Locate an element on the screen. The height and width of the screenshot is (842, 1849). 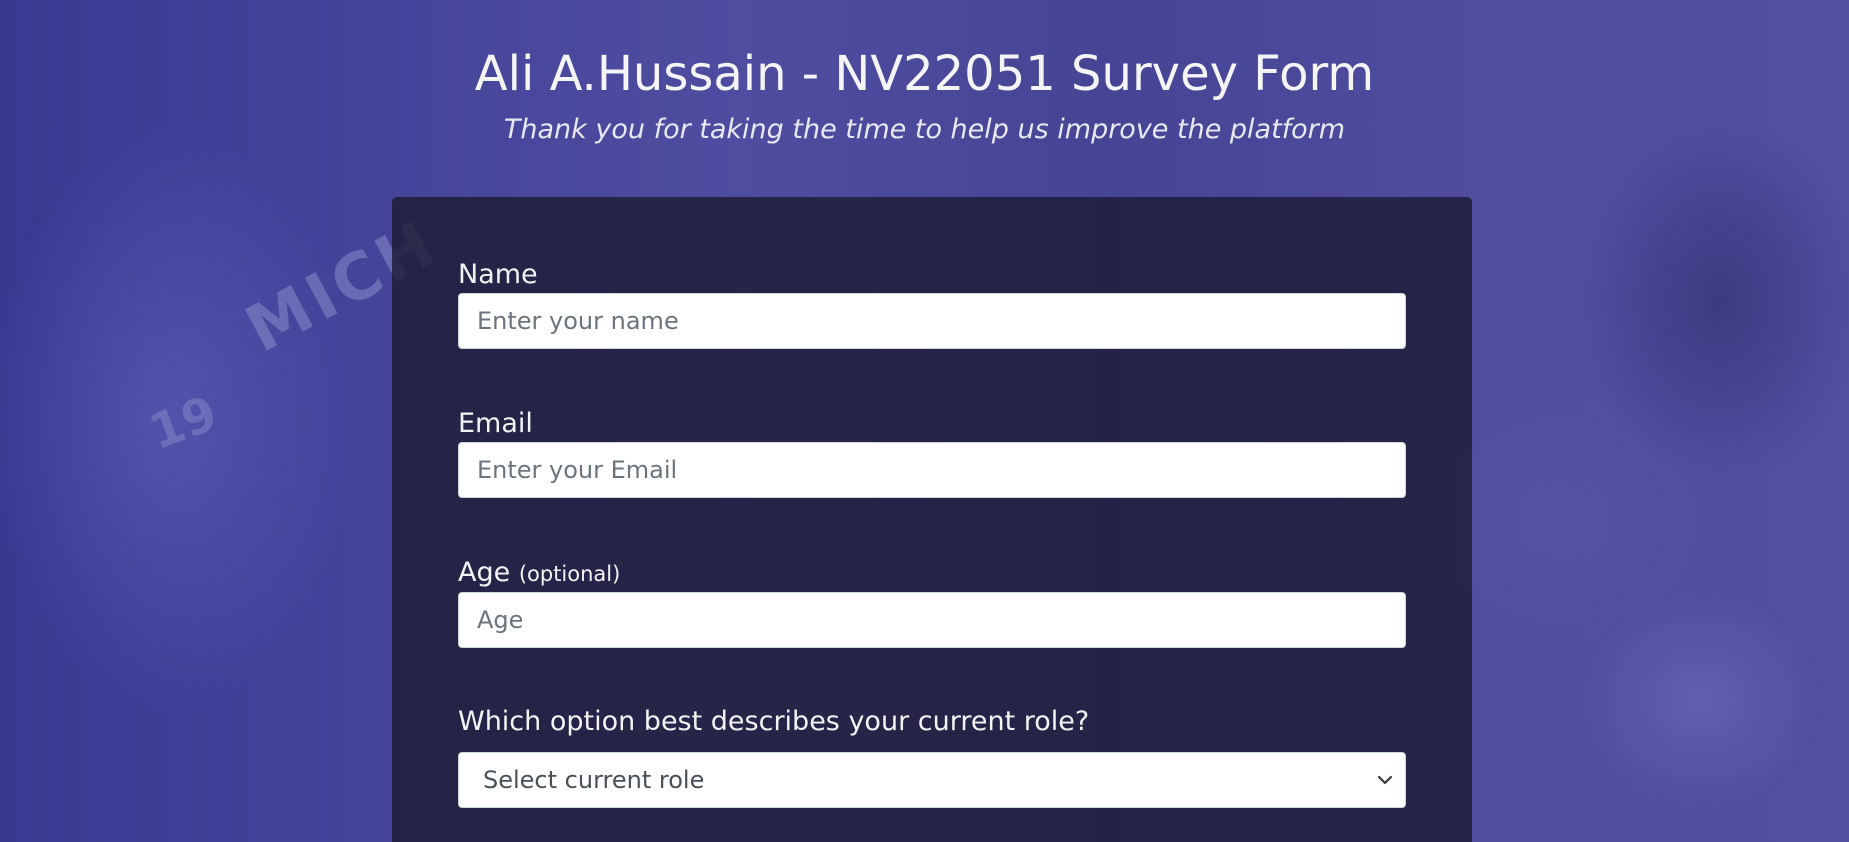
email-label-text: Email is located at coordinates (495, 423).